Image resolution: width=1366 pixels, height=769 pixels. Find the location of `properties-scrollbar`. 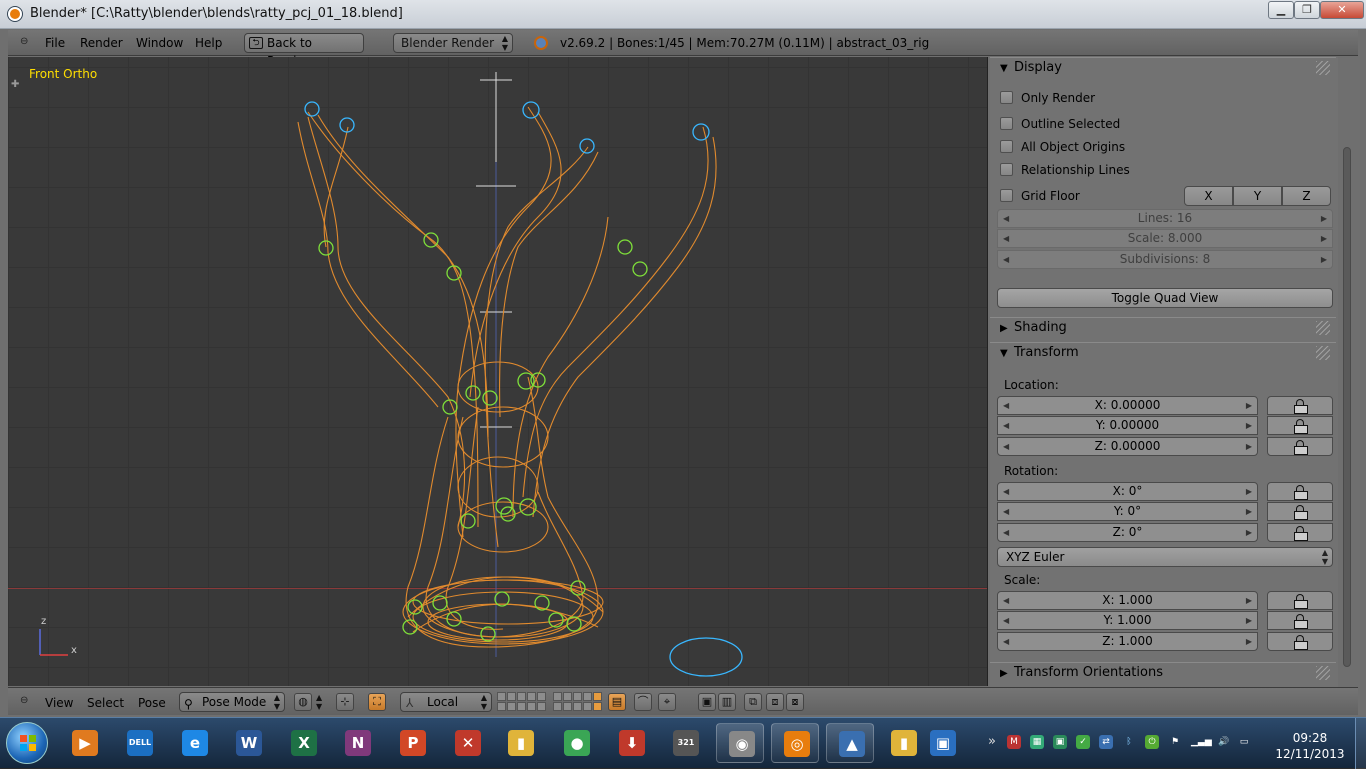

properties-scrollbar is located at coordinates (1348, 372).